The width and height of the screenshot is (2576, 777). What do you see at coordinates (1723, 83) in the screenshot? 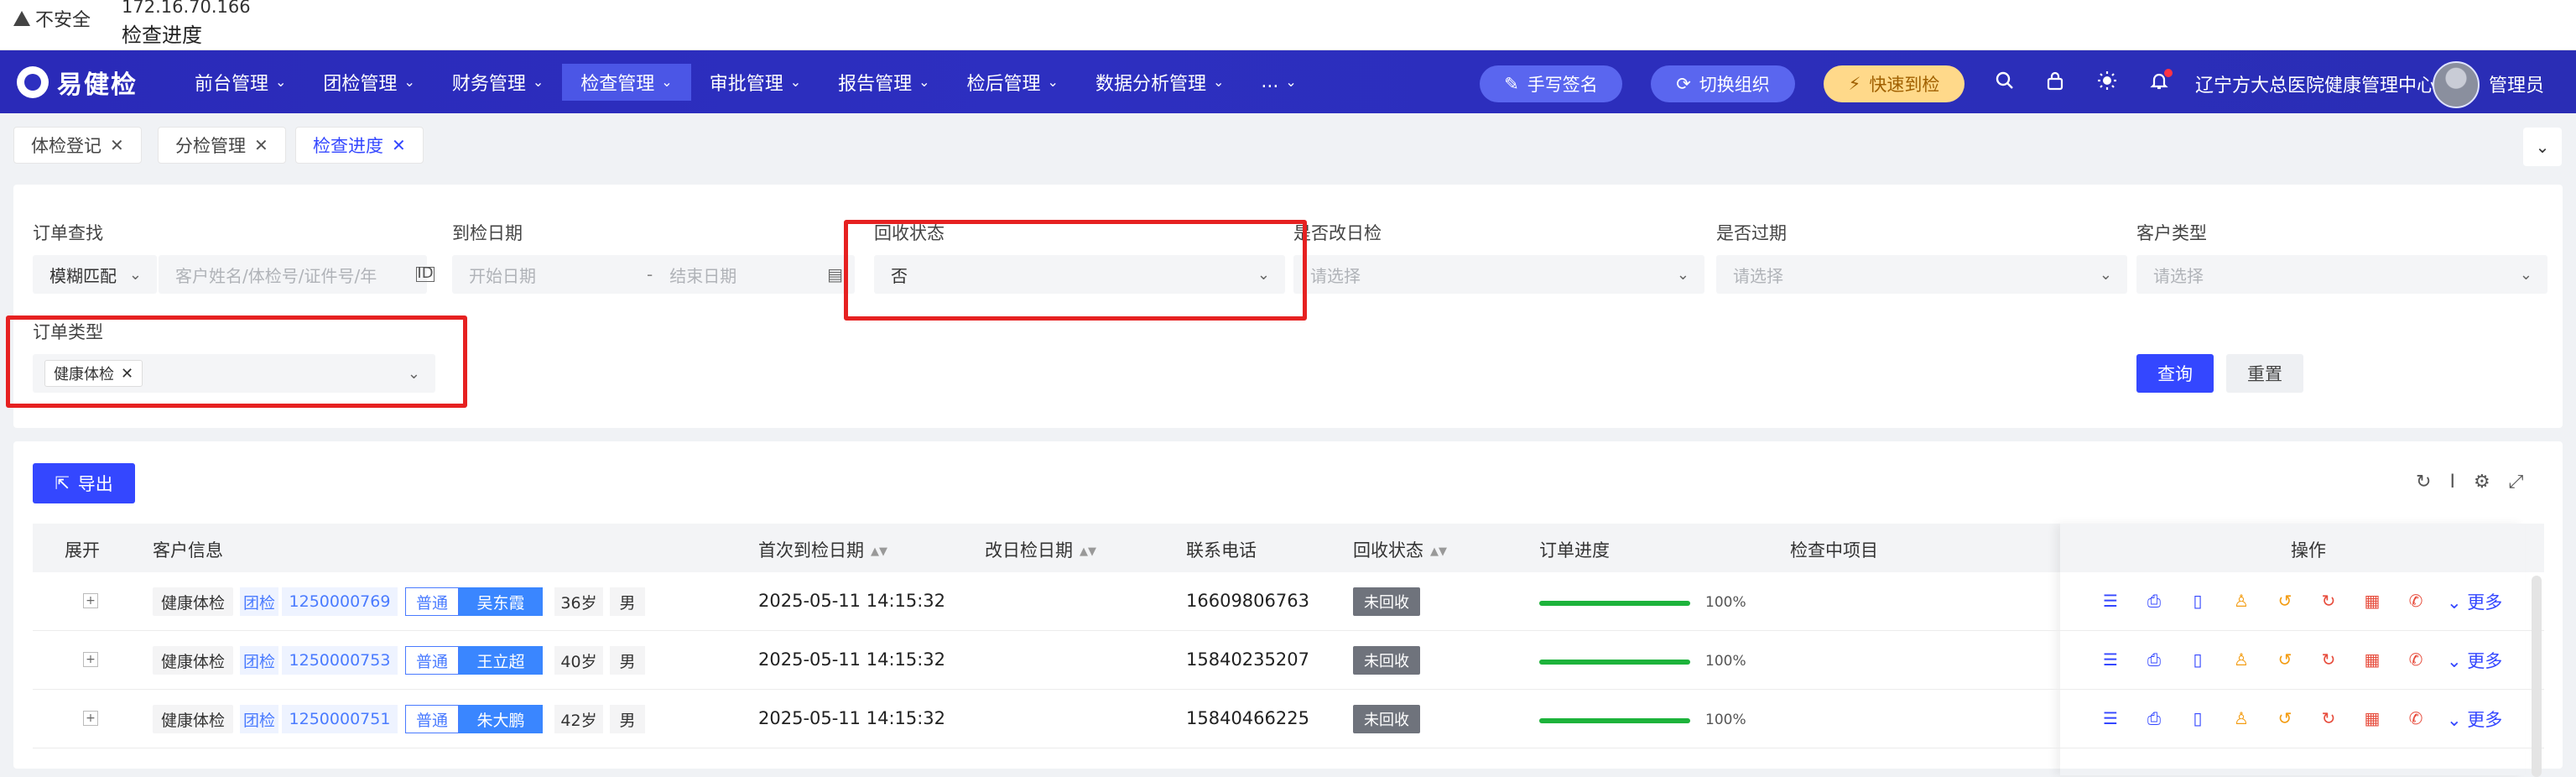
I see `switch-org-button: ⟳ 切换组织` at bounding box center [1723, 83].